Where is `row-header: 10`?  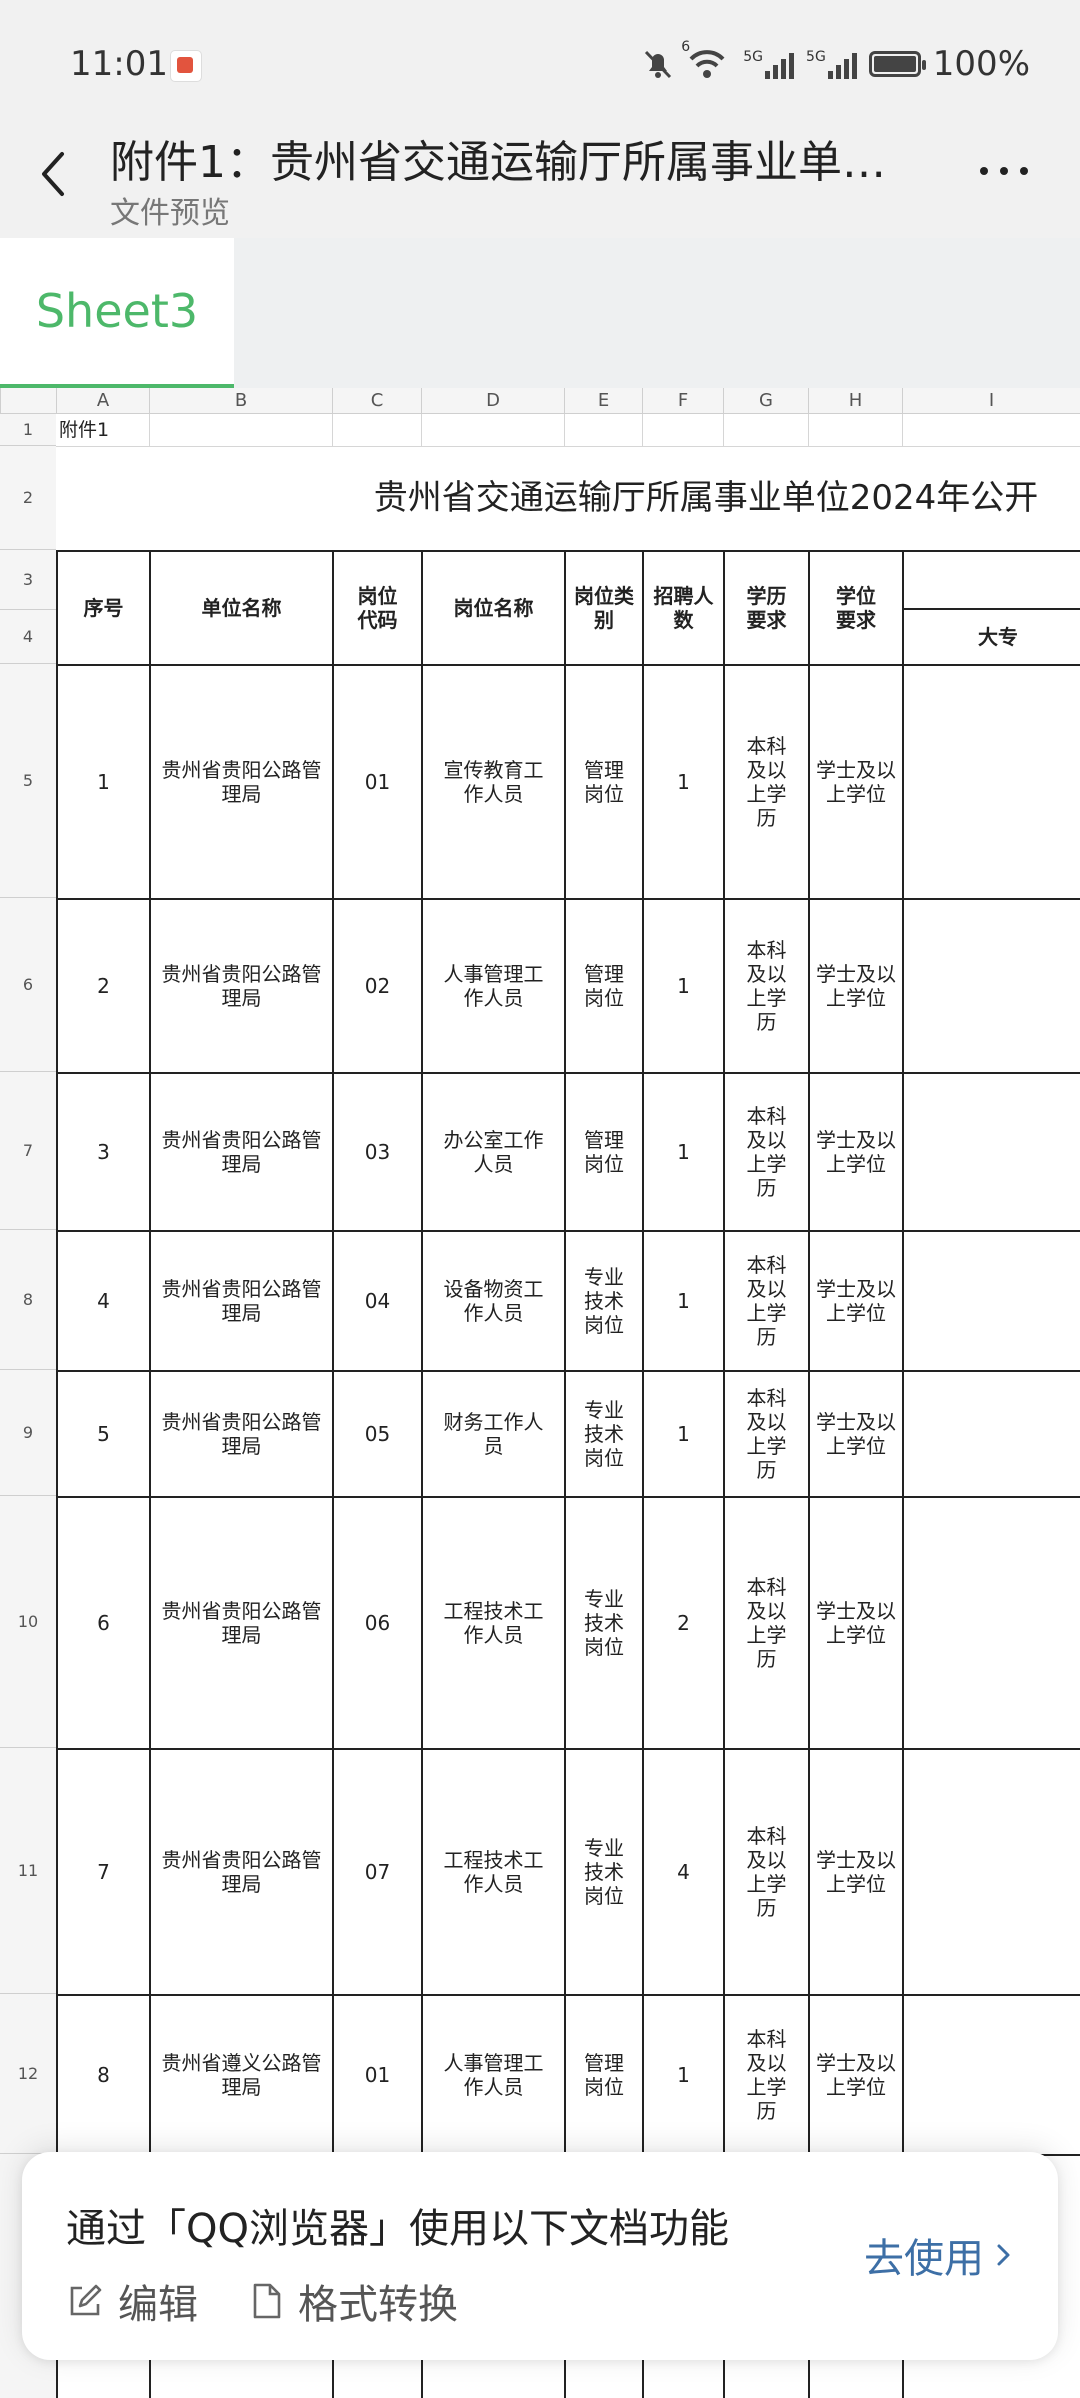
row-header: 10 is located at coordinates (28, 1622).